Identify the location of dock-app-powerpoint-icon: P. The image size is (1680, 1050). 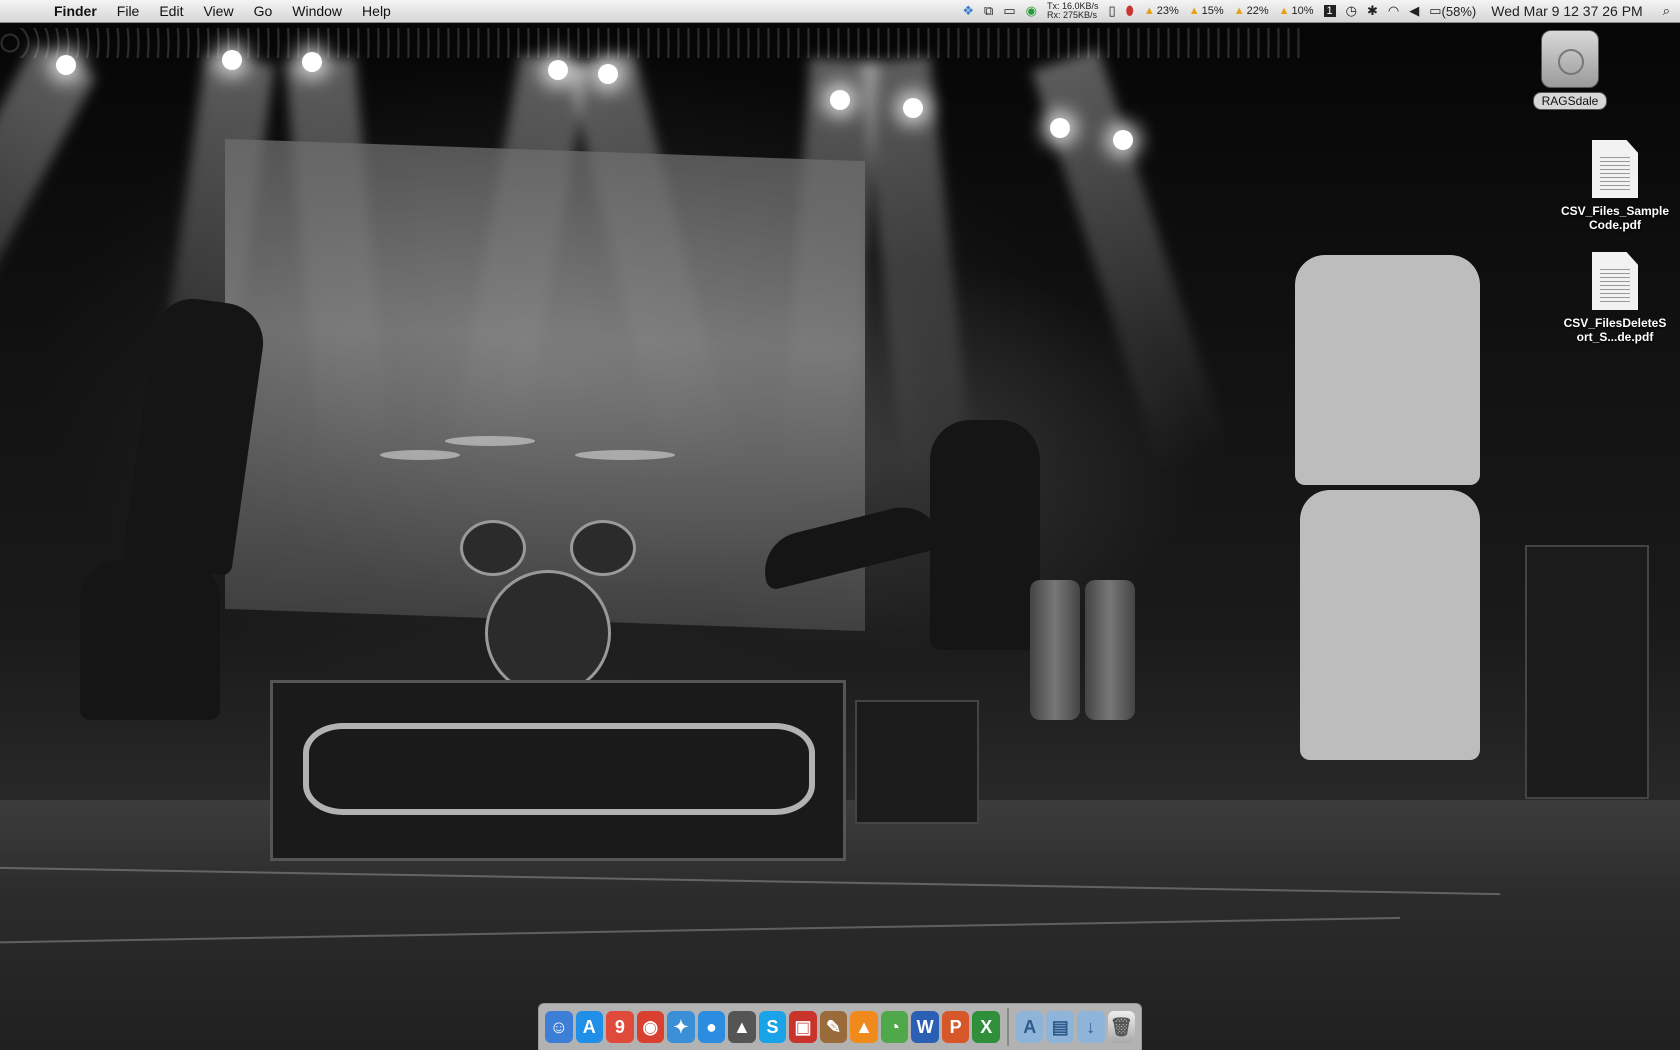
(955, 1027).